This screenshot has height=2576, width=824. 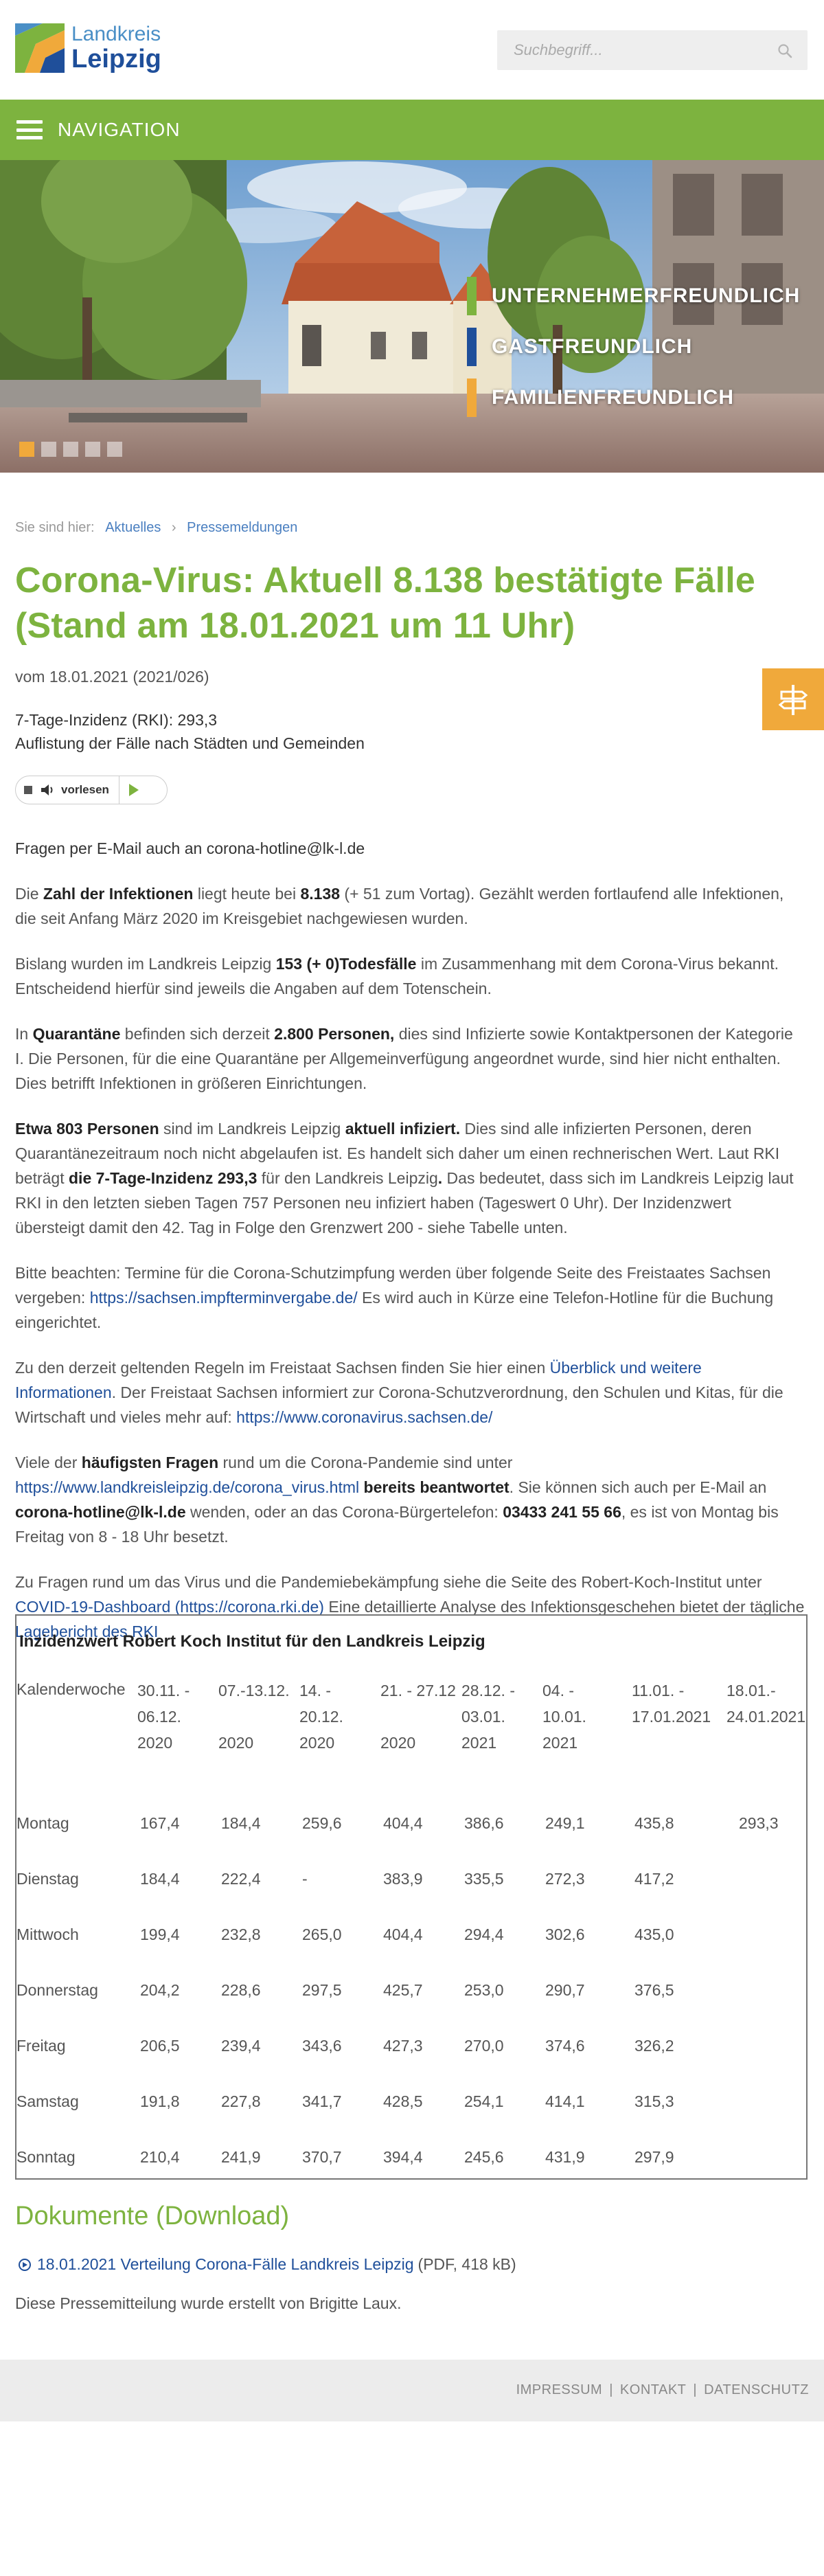 I want to click on value-cell: 199,4, so click(x=160, y=1934).